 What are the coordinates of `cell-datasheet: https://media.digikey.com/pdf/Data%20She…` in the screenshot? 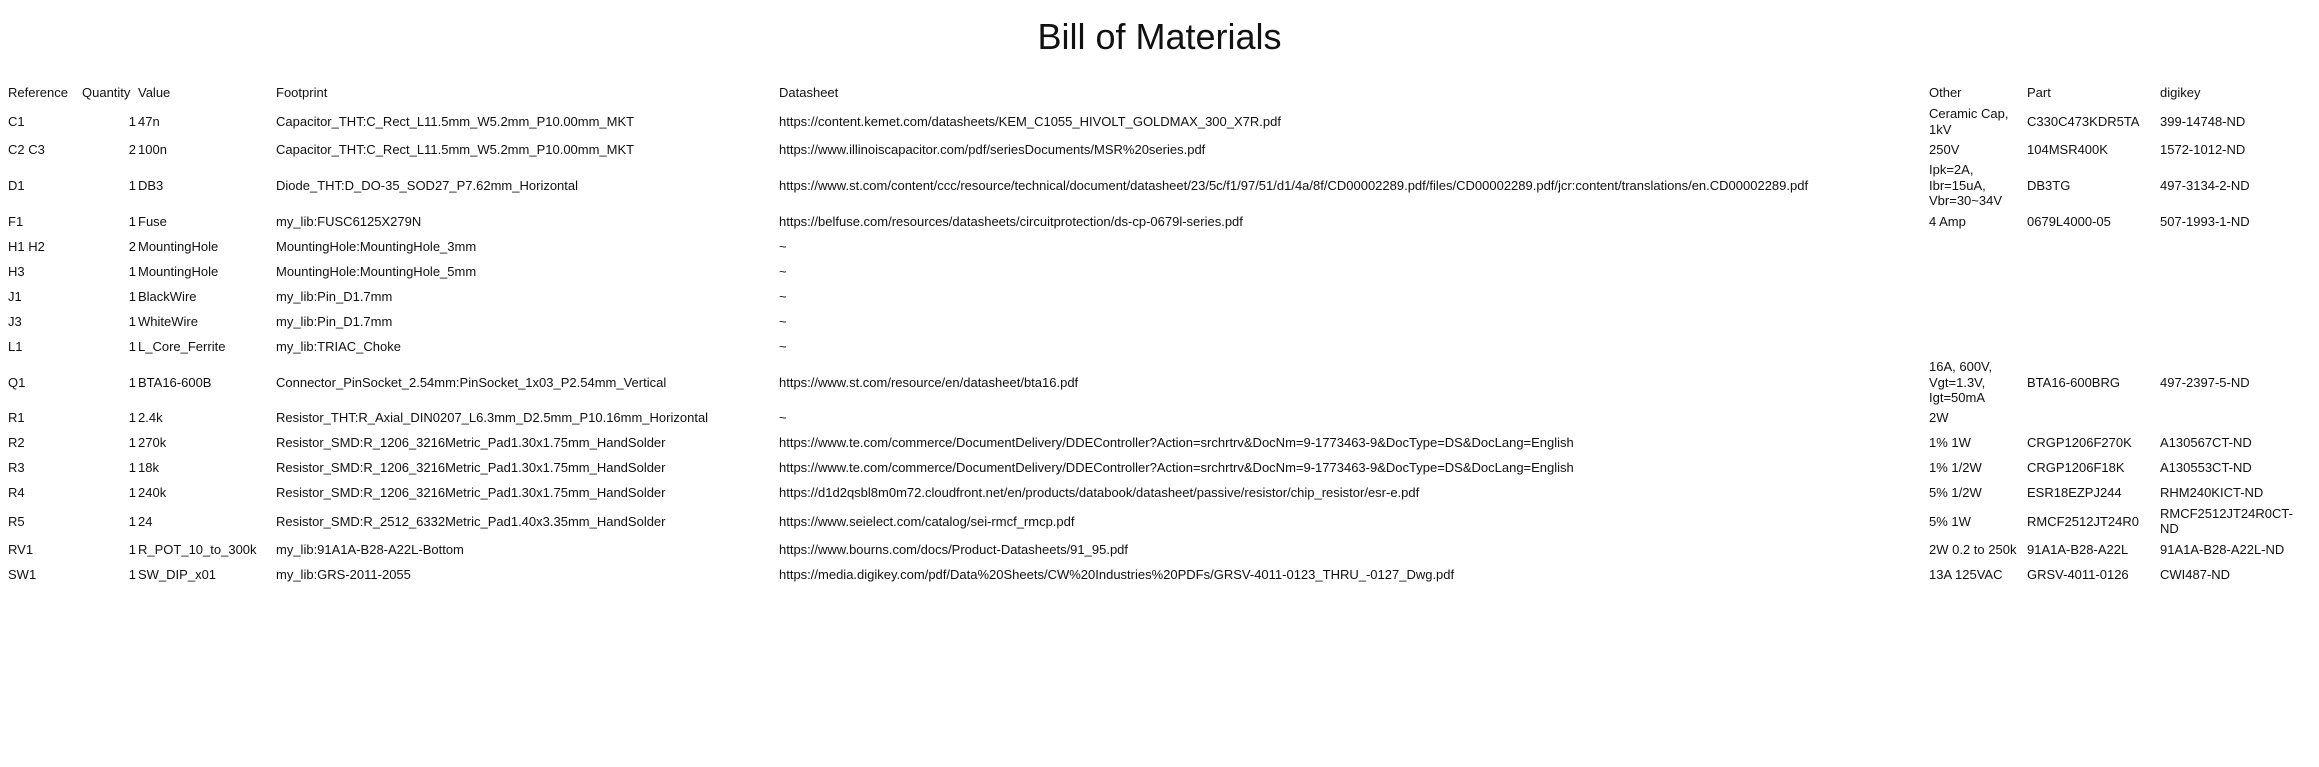 It's located at (1354, 574).